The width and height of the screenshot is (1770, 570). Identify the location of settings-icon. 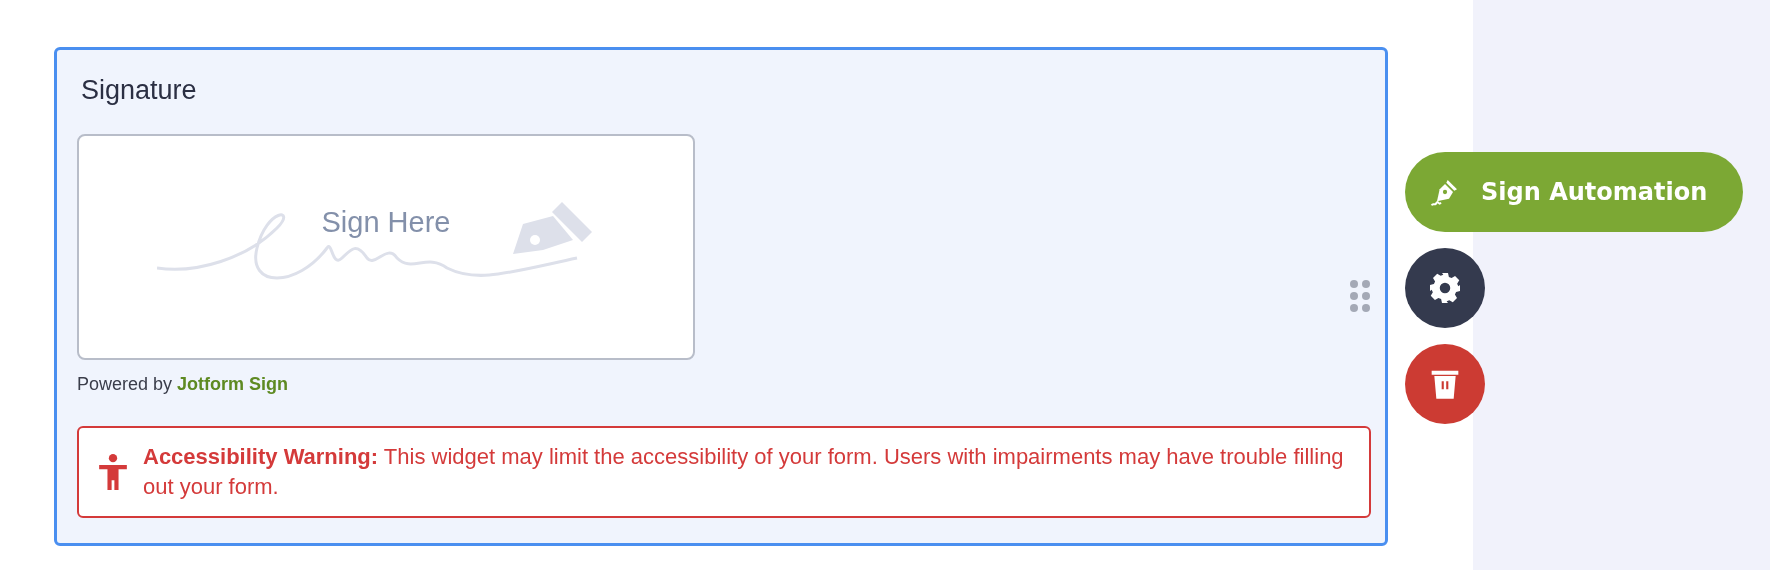
(1445, 288).